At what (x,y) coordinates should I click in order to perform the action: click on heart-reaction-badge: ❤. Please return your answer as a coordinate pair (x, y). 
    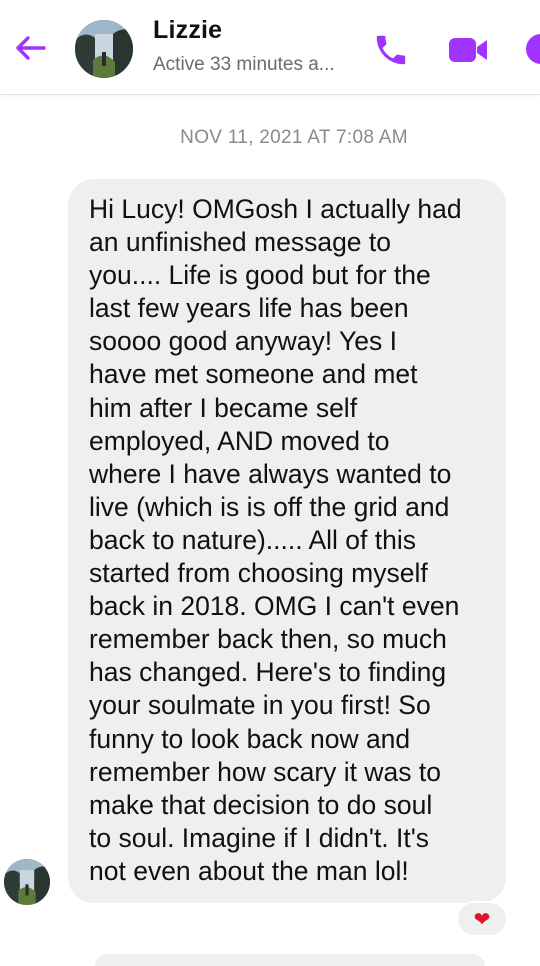
    Looking at the image, I should click on (482, 919).